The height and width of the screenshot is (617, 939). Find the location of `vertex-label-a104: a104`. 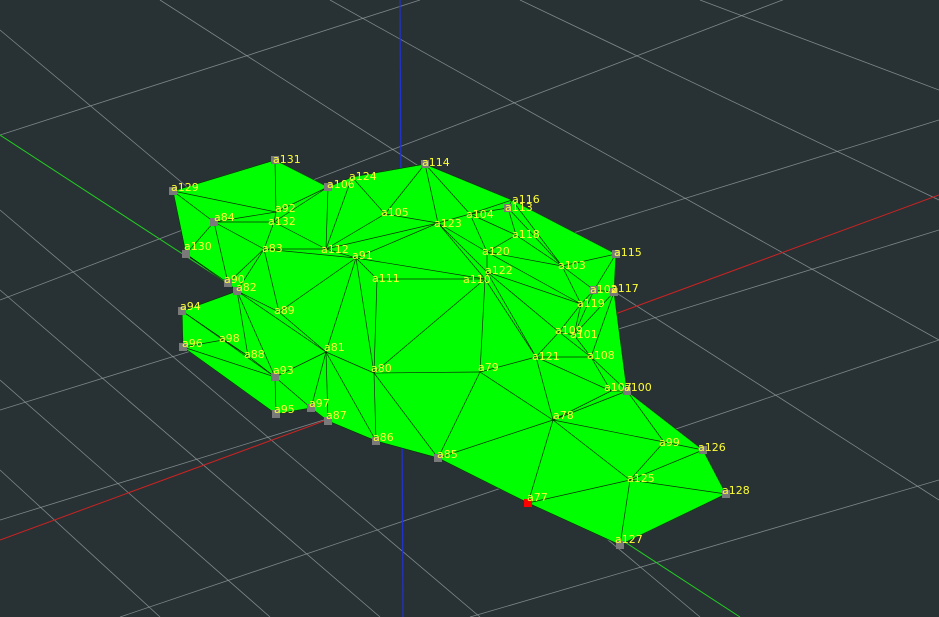

vertex-label-a104: a104 is located at coordinates (480, 214).